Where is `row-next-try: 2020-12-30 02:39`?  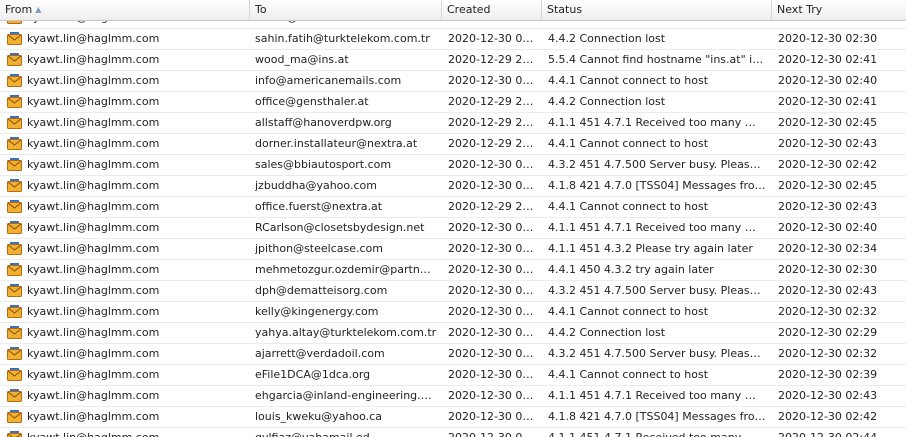 row-next-try: 2020-12-30 02:39 is located at coordinates (828, 374).